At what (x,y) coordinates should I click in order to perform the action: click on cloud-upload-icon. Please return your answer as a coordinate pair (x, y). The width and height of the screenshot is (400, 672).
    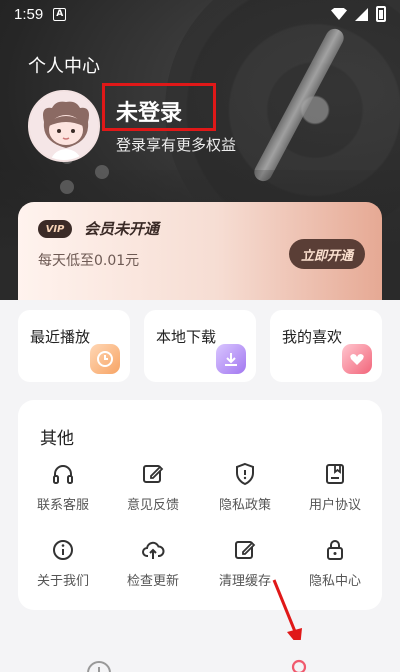
    Looking at the image, I should click on (153, 550).